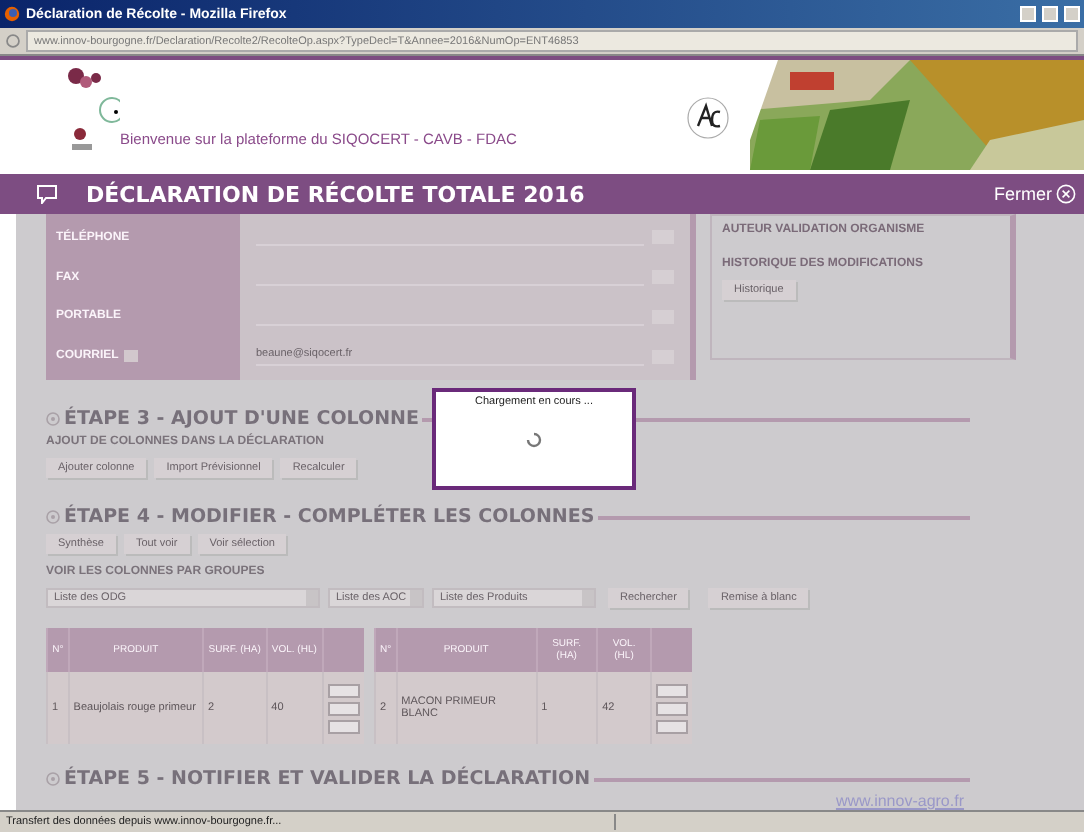  What do you see at coordinates (1072, 14) in the screenshot?
I see `close-button` at bounding box center [1072, 14].